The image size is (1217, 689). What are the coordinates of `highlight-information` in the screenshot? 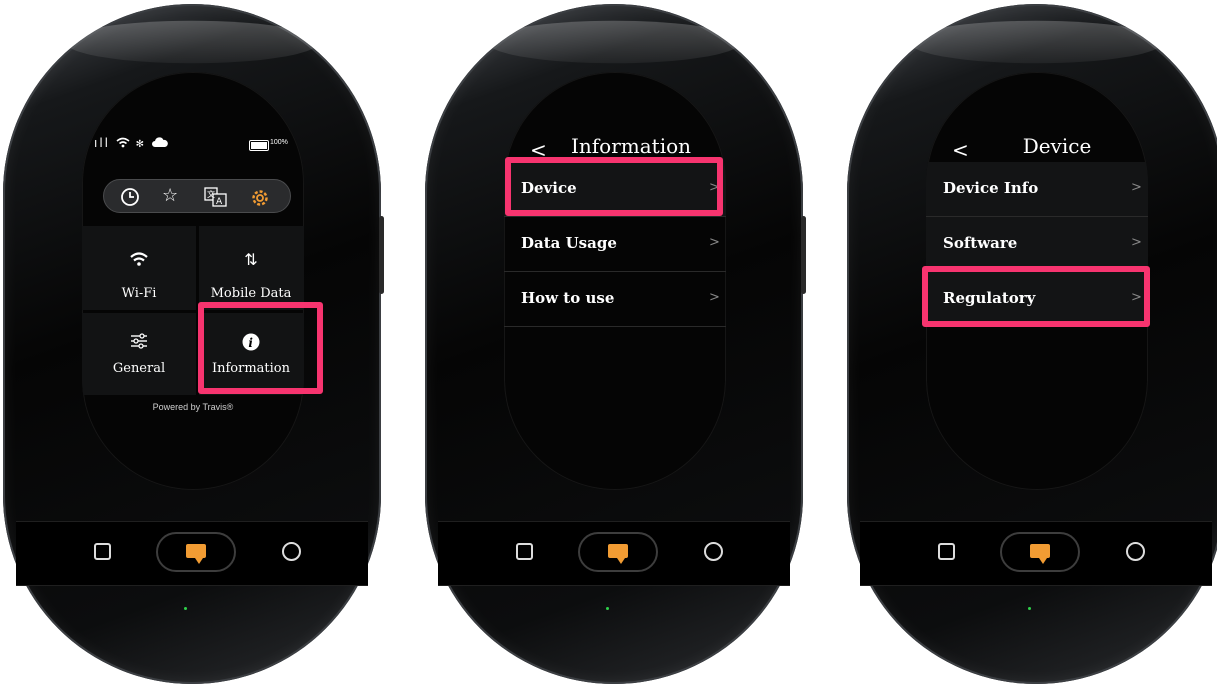 It's located at (260, 348).